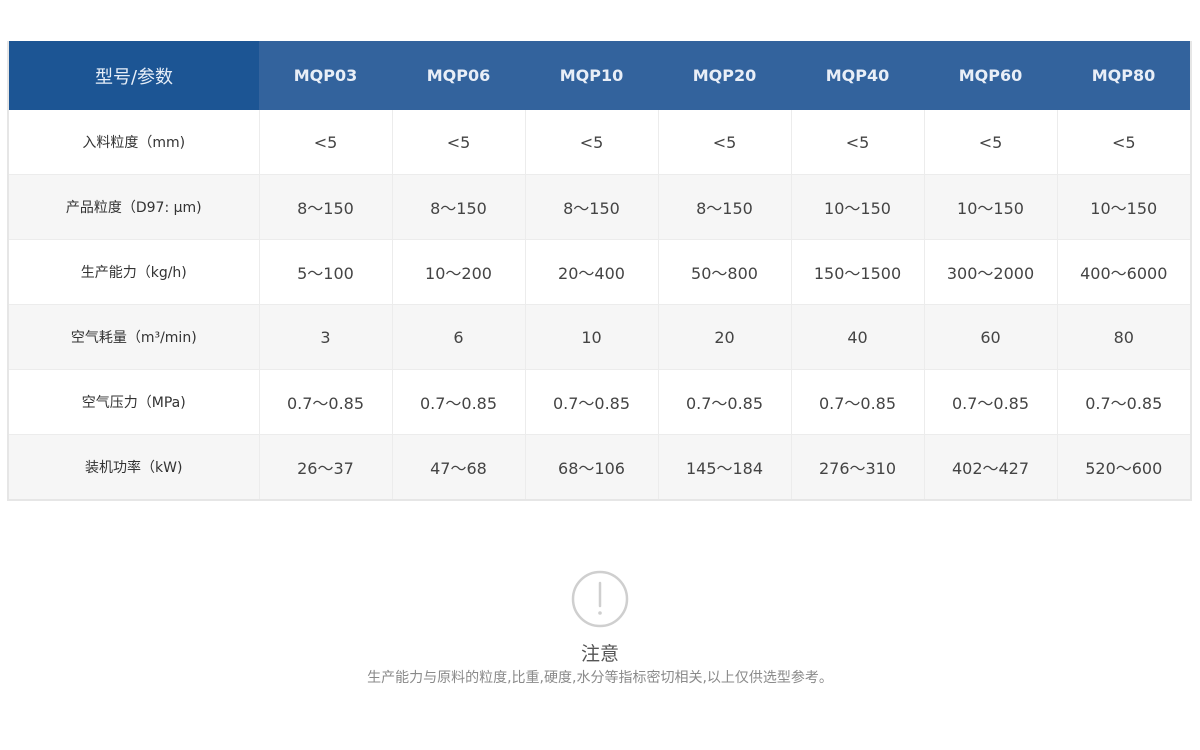 The image size is (1200, 750). I want to click on table-cell: 68～106, so click(592, 466).